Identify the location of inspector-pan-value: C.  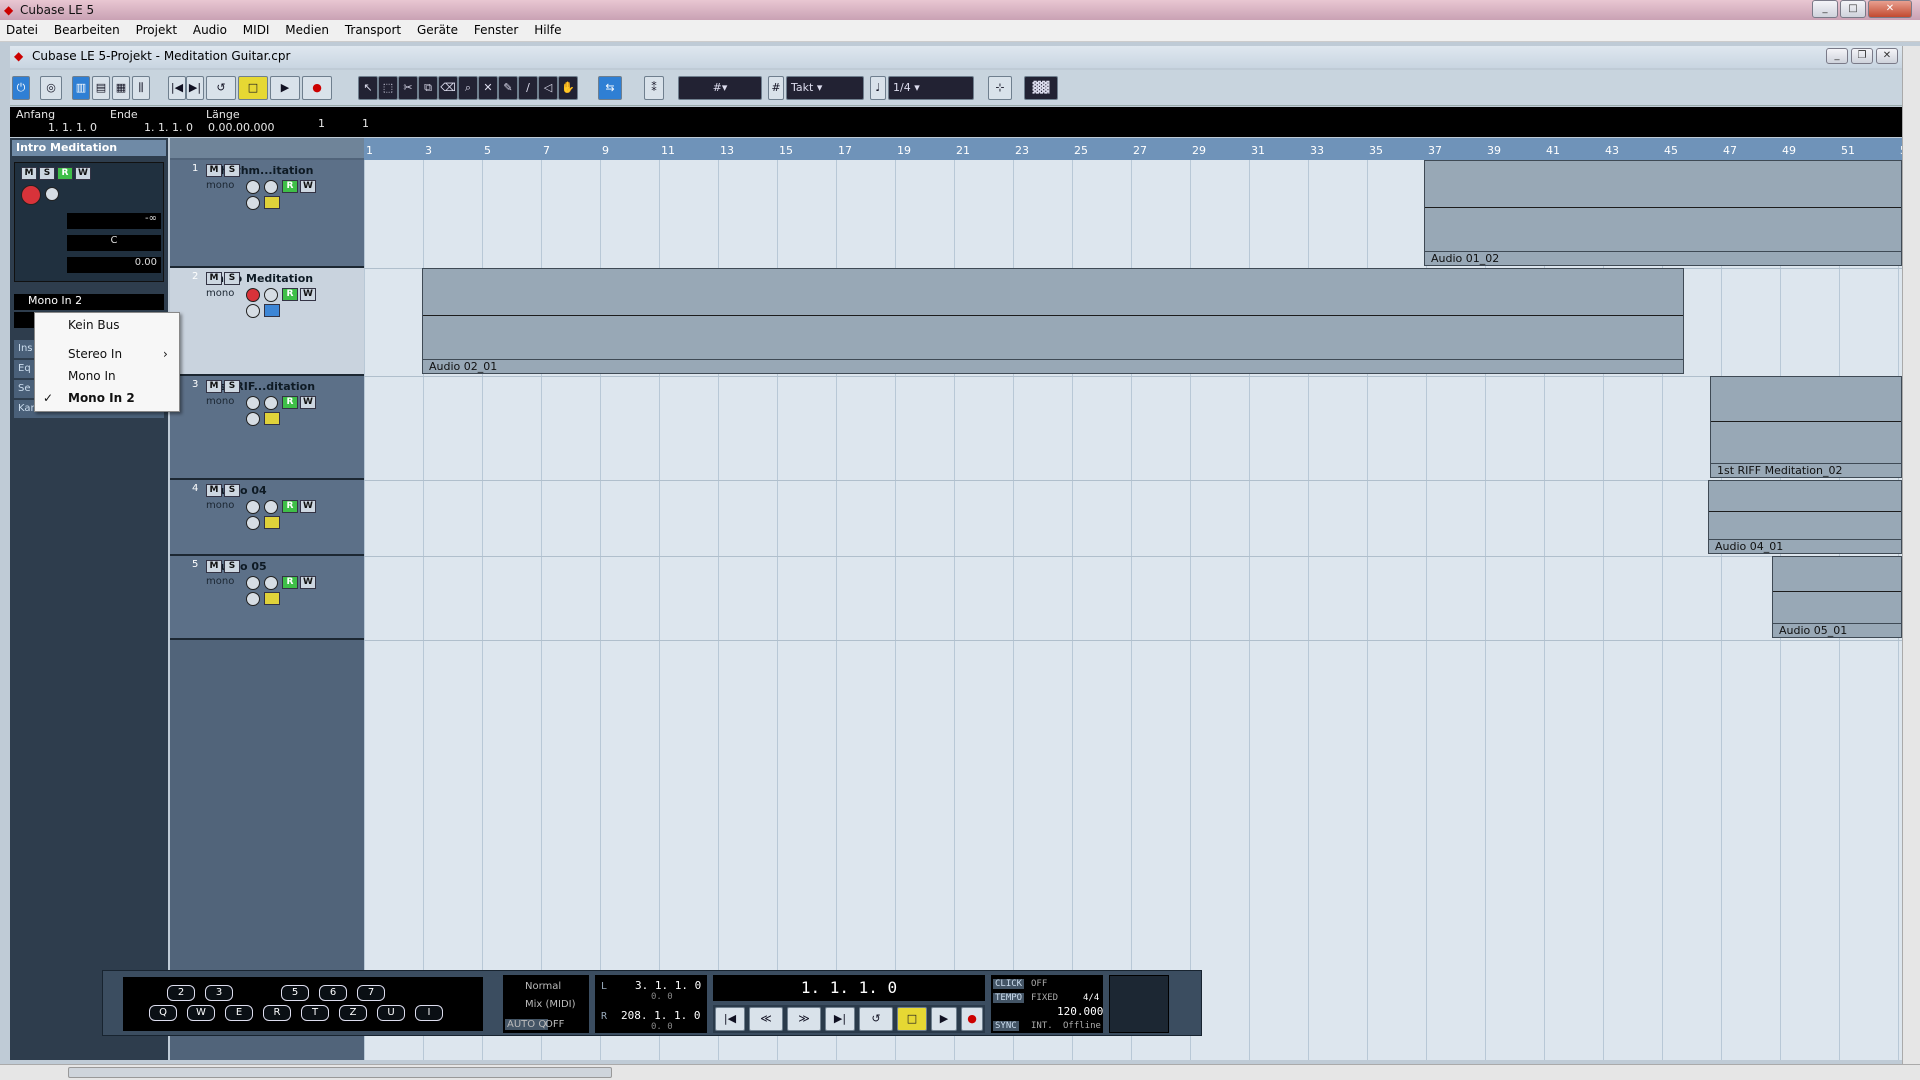
(114, 243).